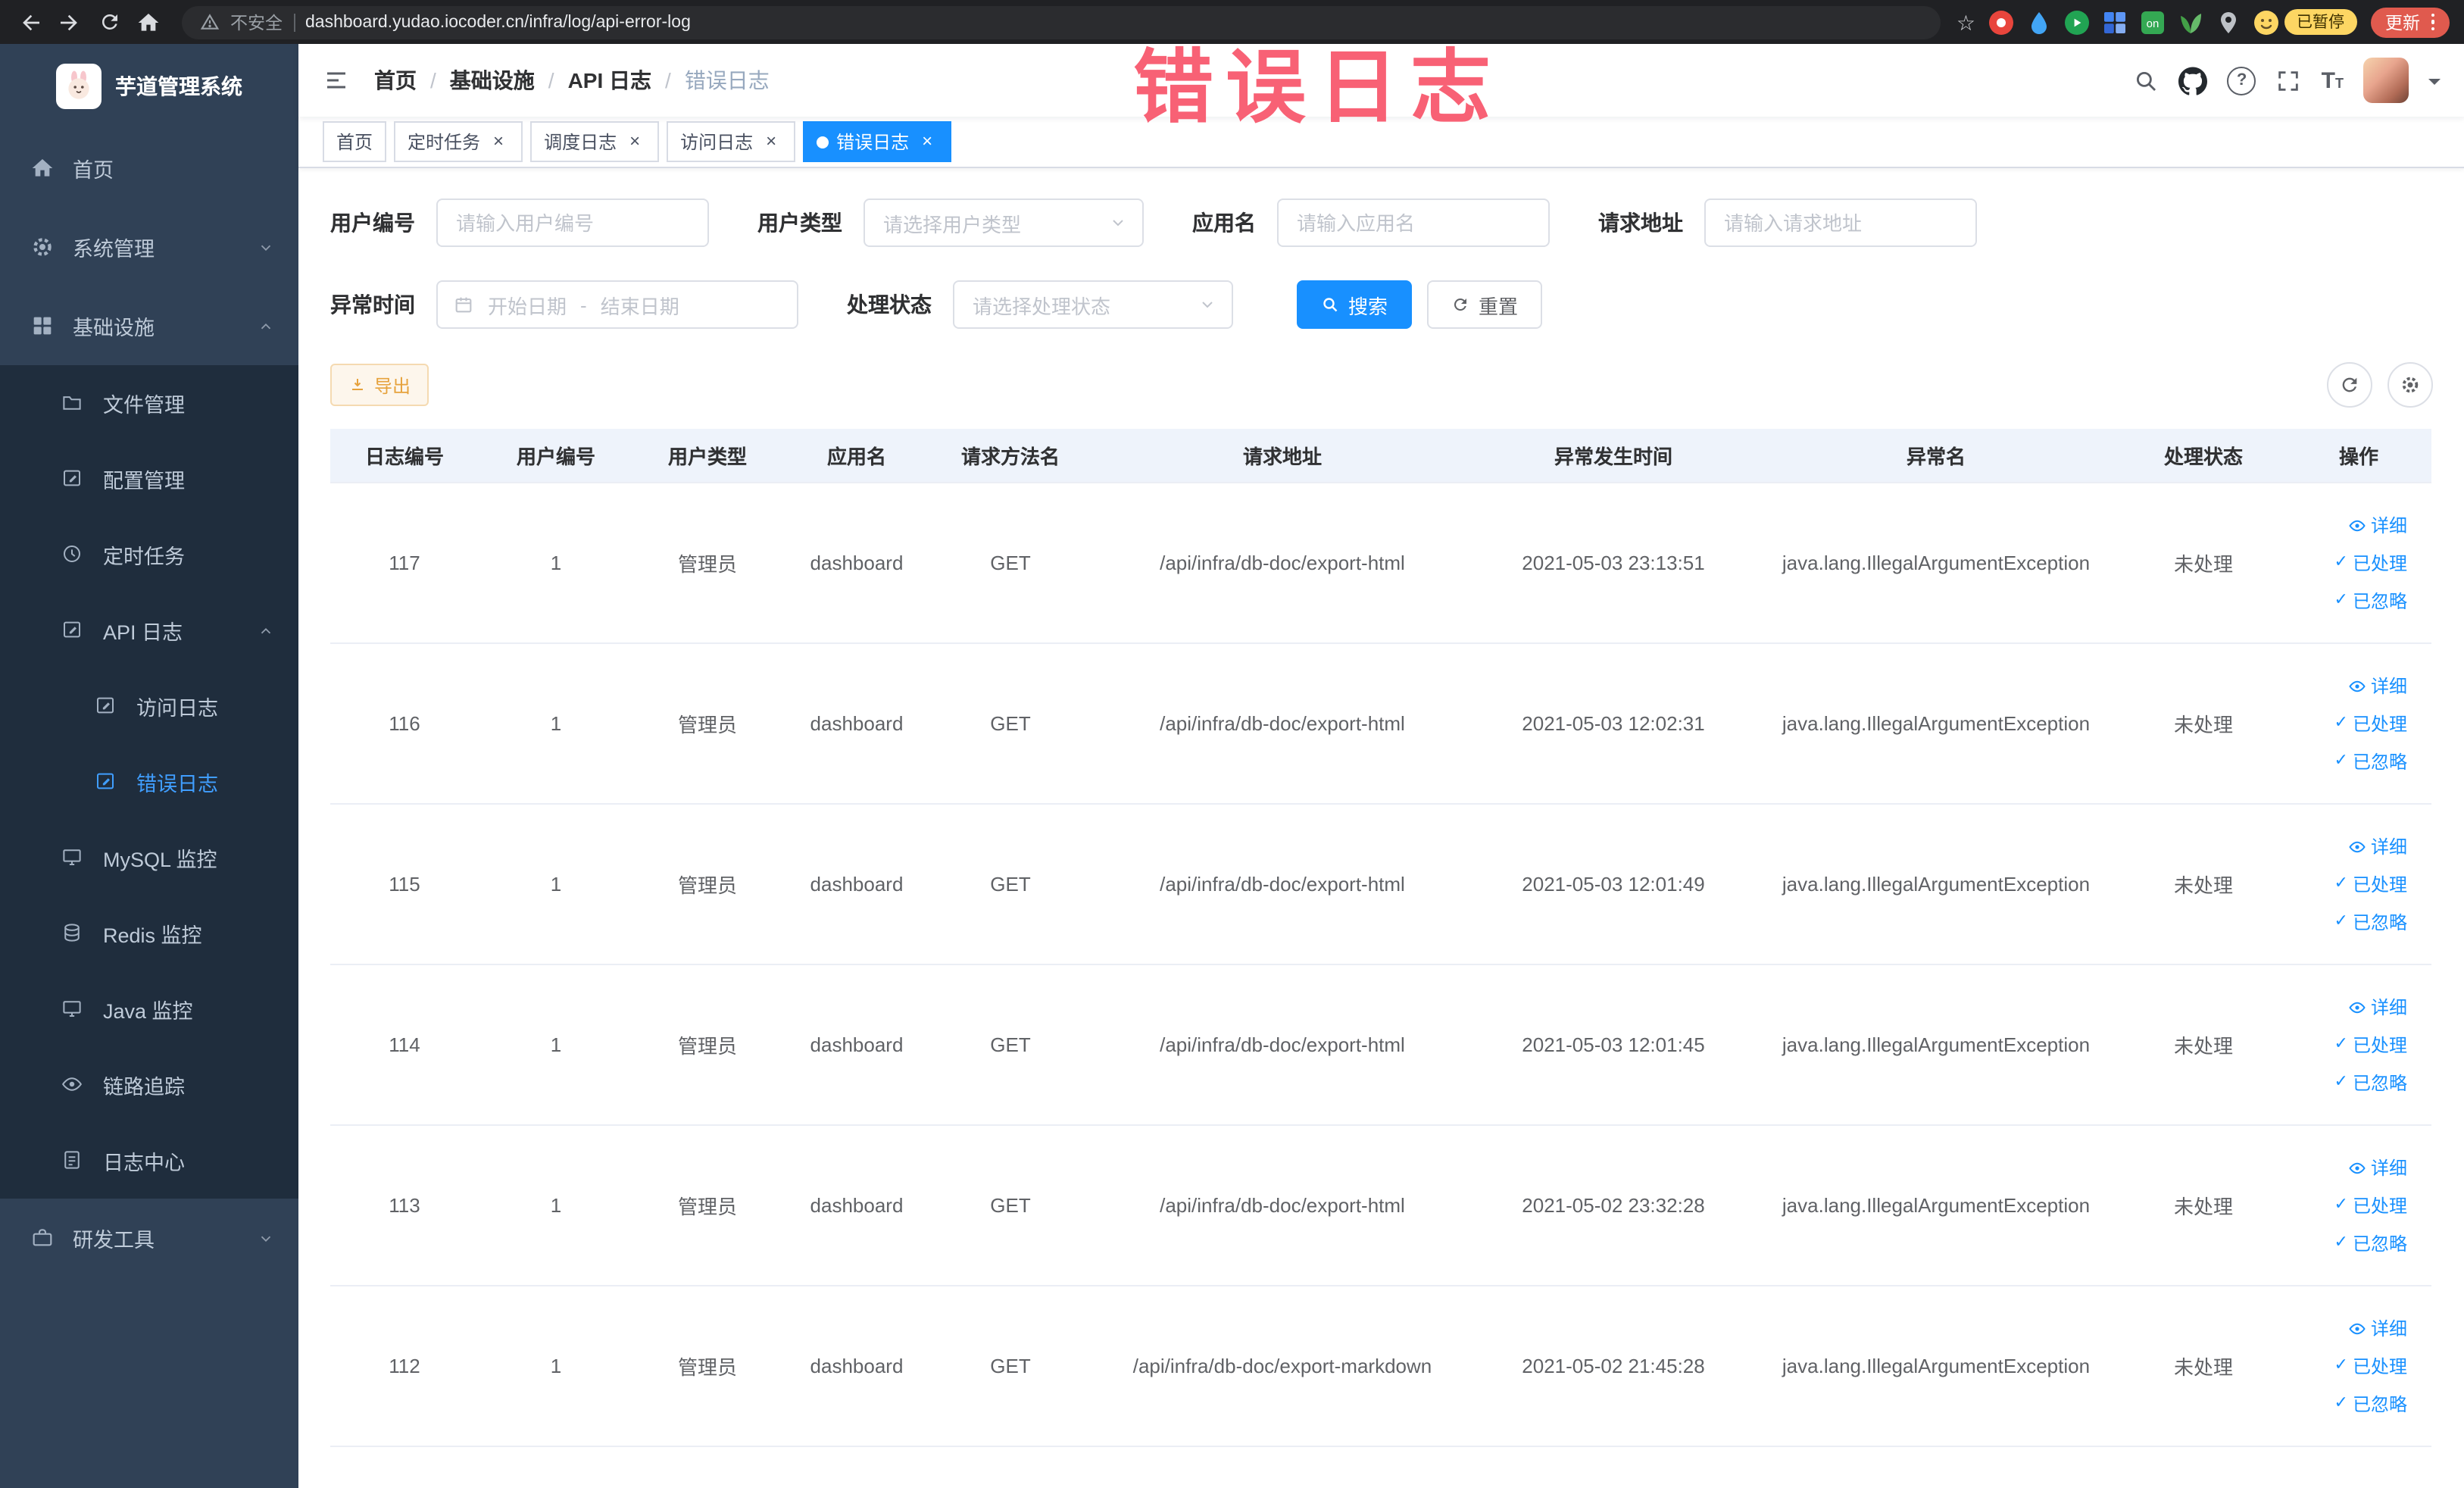 The image size is (2464, 1488). I want to click on sidebar-item-config-management: 配置管理, so click(149, 479).